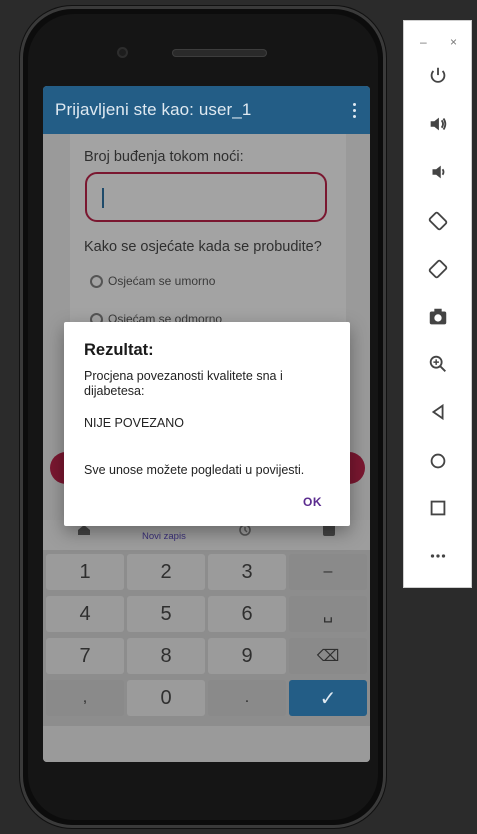 The image size is (477, 834). What do you see at coordinates (203, 247) in the screenshot?
I see `question-feeling-label: Kako se osjećate kada se probudite?` at bounding box center [203, 247].